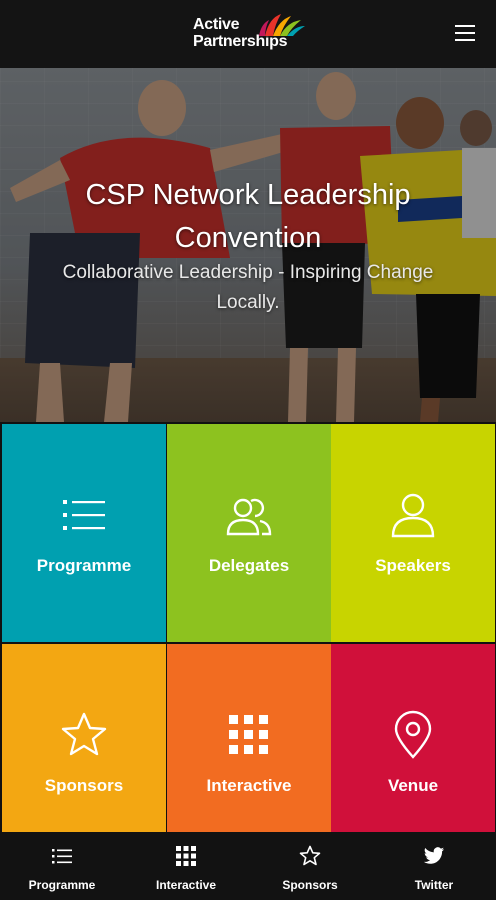 This screenshot has width=496, height=900. I want to click on nav-sponsors: Sponsors, so click(310, 866).